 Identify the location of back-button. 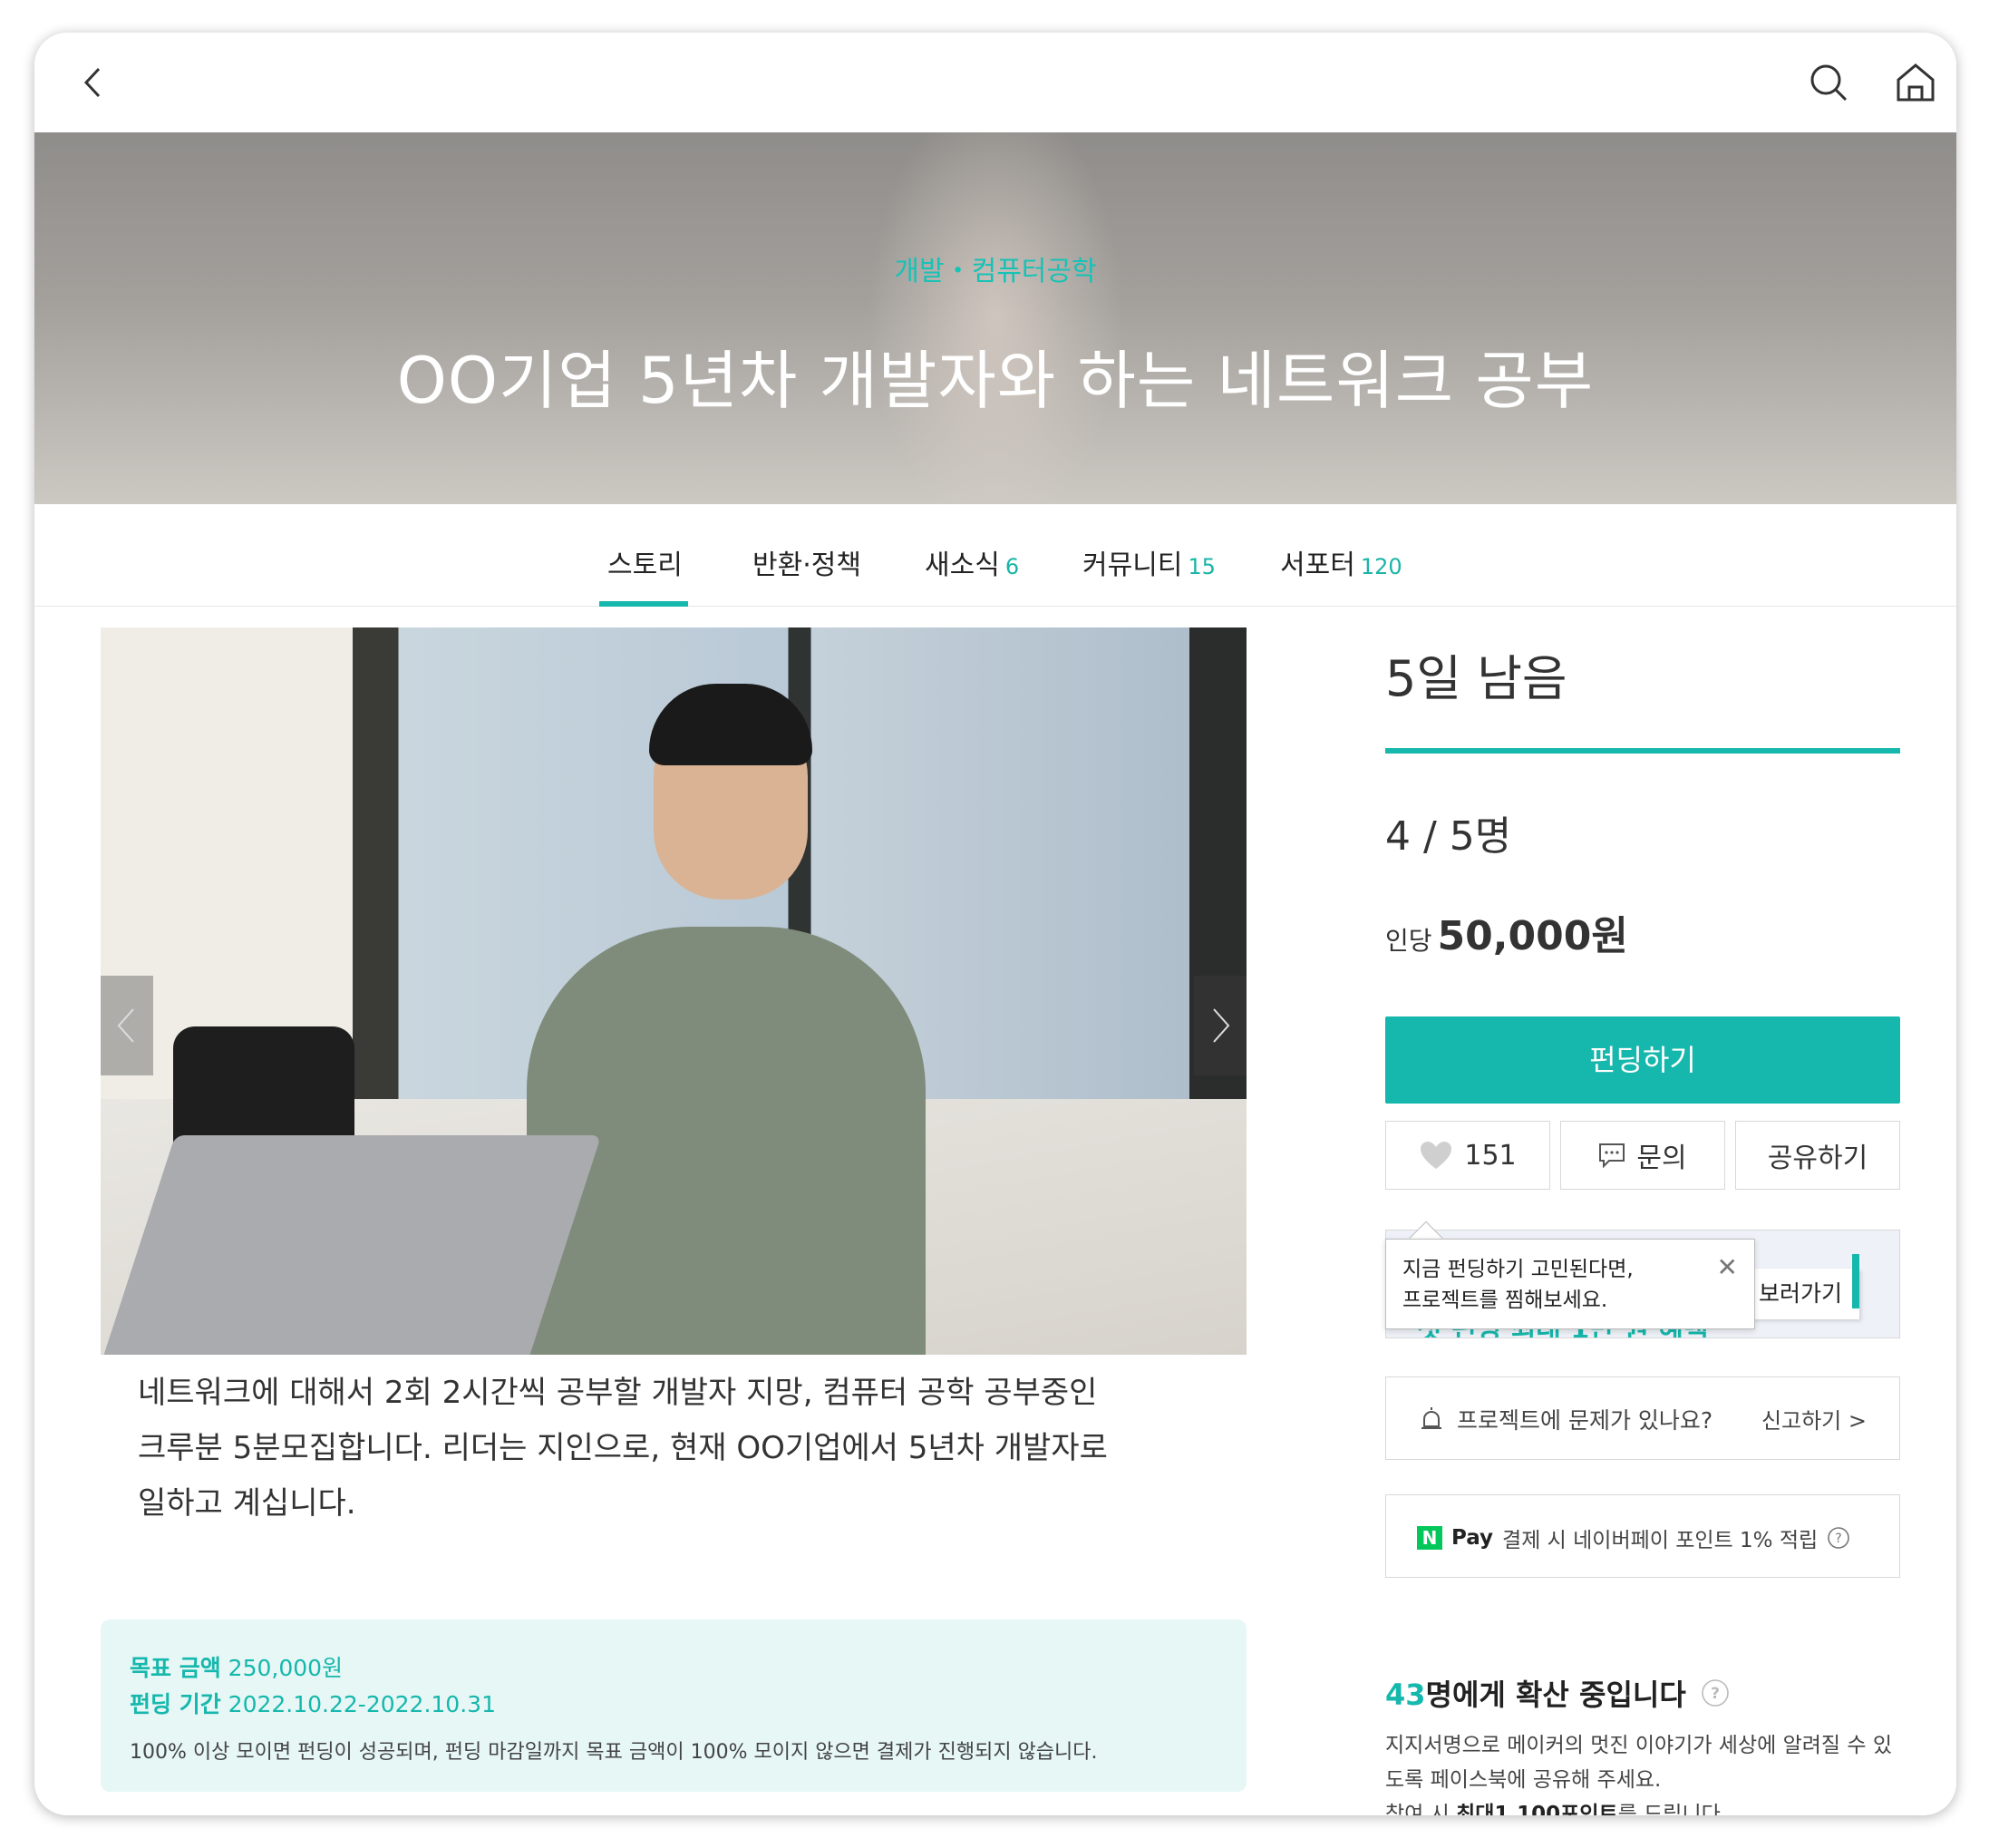
(94, 82).